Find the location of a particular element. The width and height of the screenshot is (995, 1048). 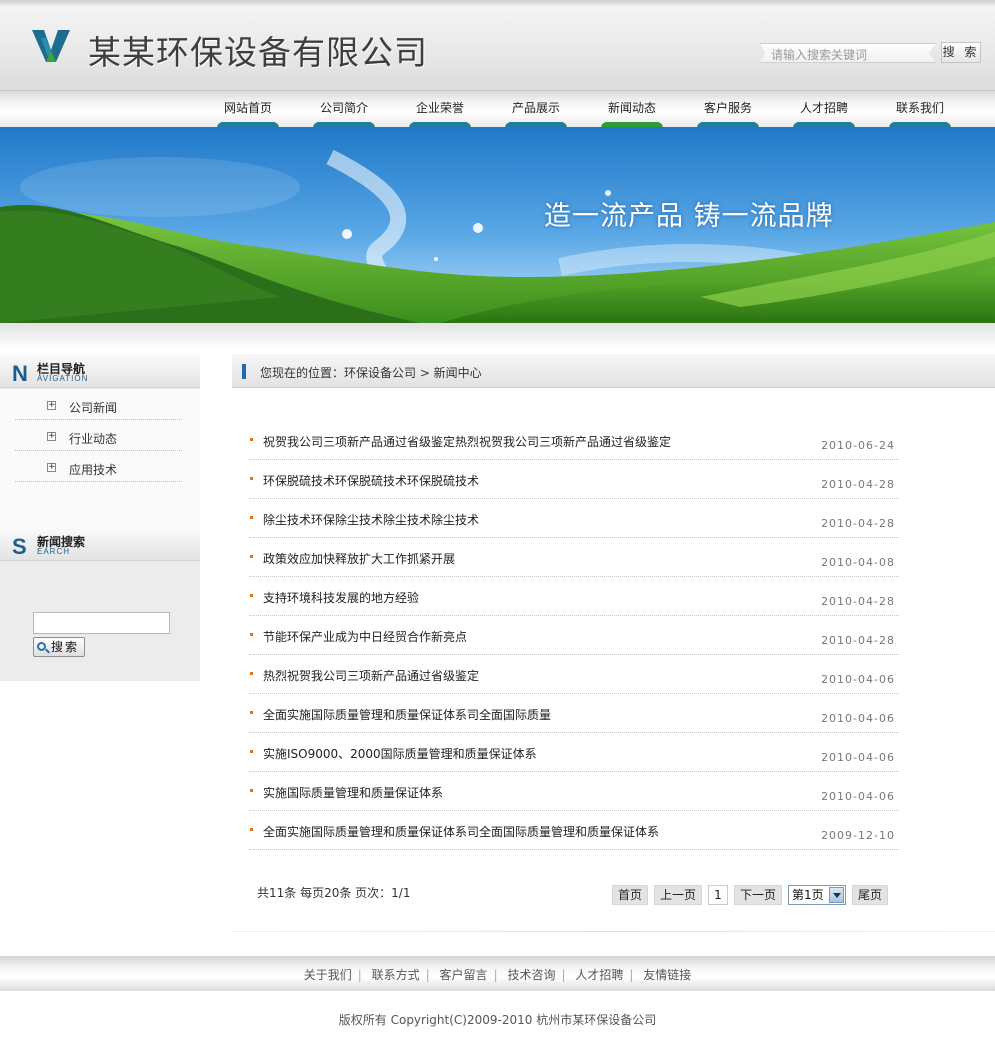

sidebar-search-input is located at coordinates (101, 623).